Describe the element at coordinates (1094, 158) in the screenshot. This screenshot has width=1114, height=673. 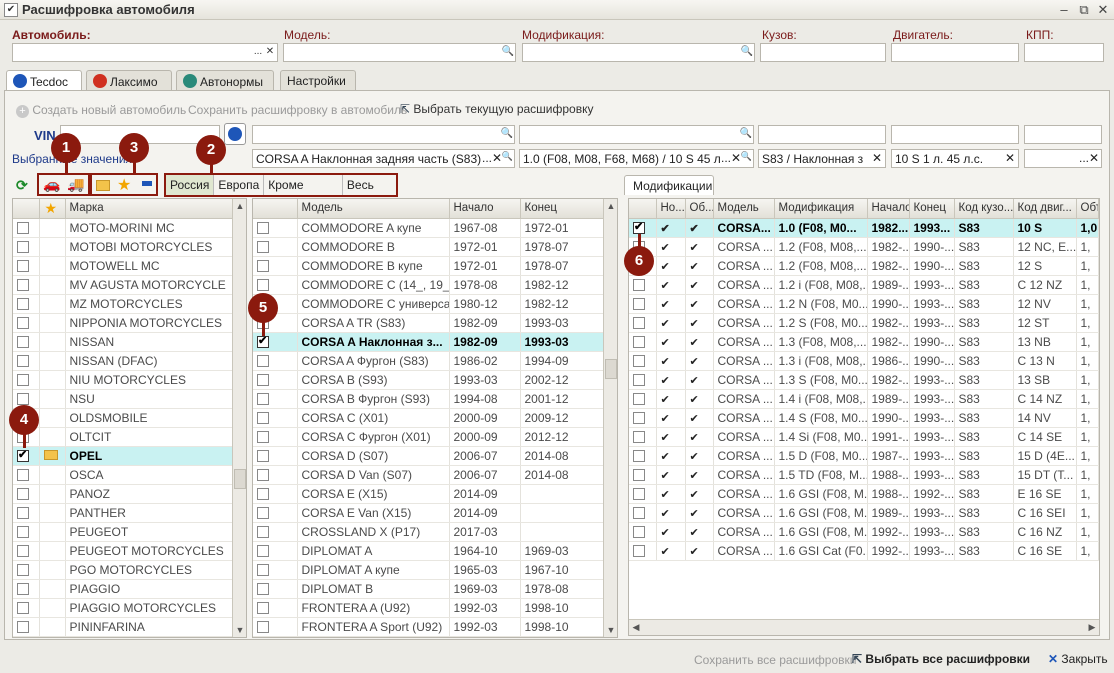
I see `selected-gearbox-clear-icon: ✕` at that location.